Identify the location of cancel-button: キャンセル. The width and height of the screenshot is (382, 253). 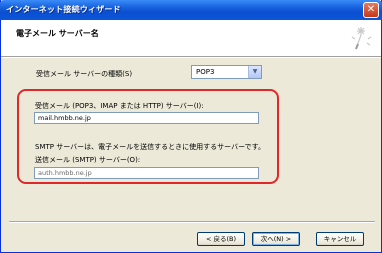
(340, 239).